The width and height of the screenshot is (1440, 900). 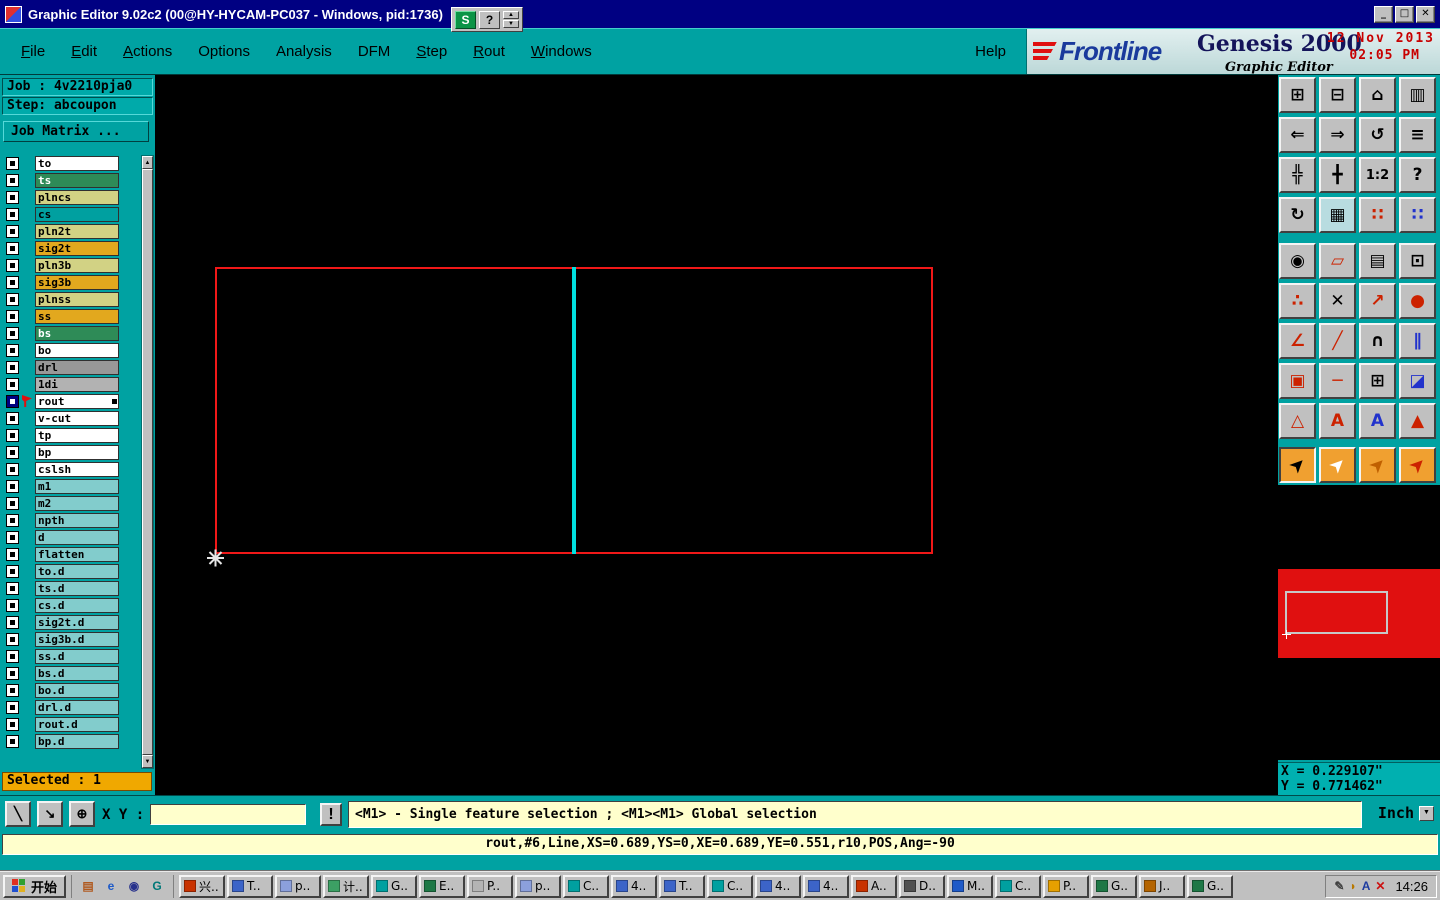 I want to click on taskbar-button-17: M.., so click(x=970, y=886).